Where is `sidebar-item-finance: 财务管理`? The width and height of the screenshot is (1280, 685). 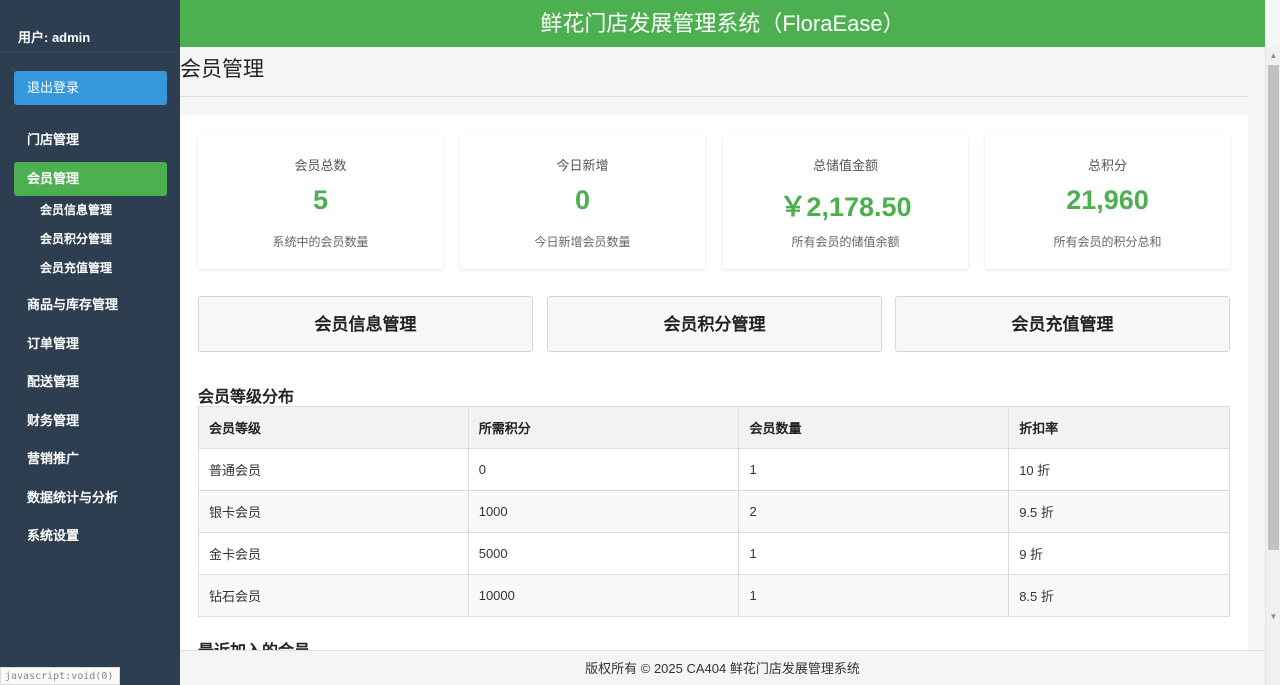
sidebar-item-finance: 财务管理 is located at coordinates (90, 421).